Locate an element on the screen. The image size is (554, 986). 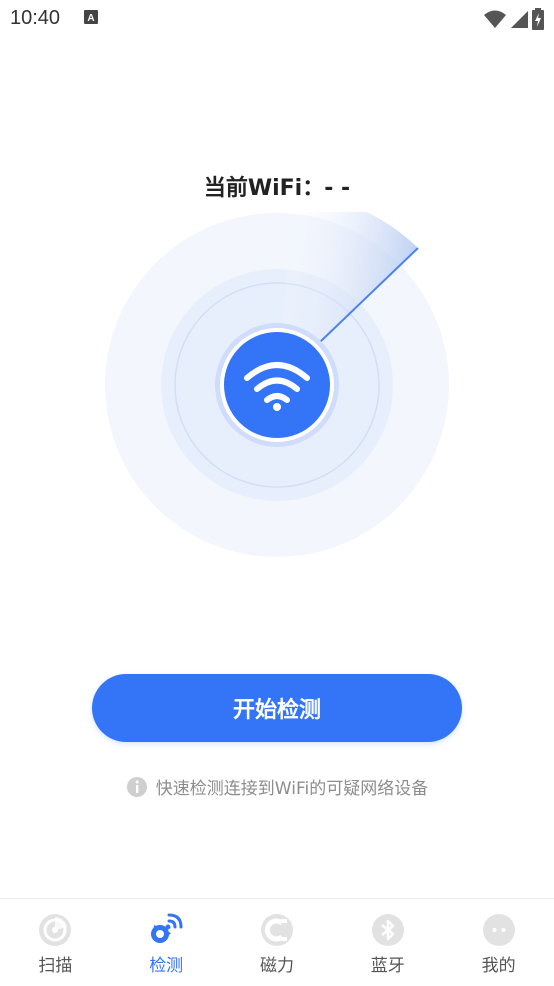
battery-icon is located at coordinates (538, 19).